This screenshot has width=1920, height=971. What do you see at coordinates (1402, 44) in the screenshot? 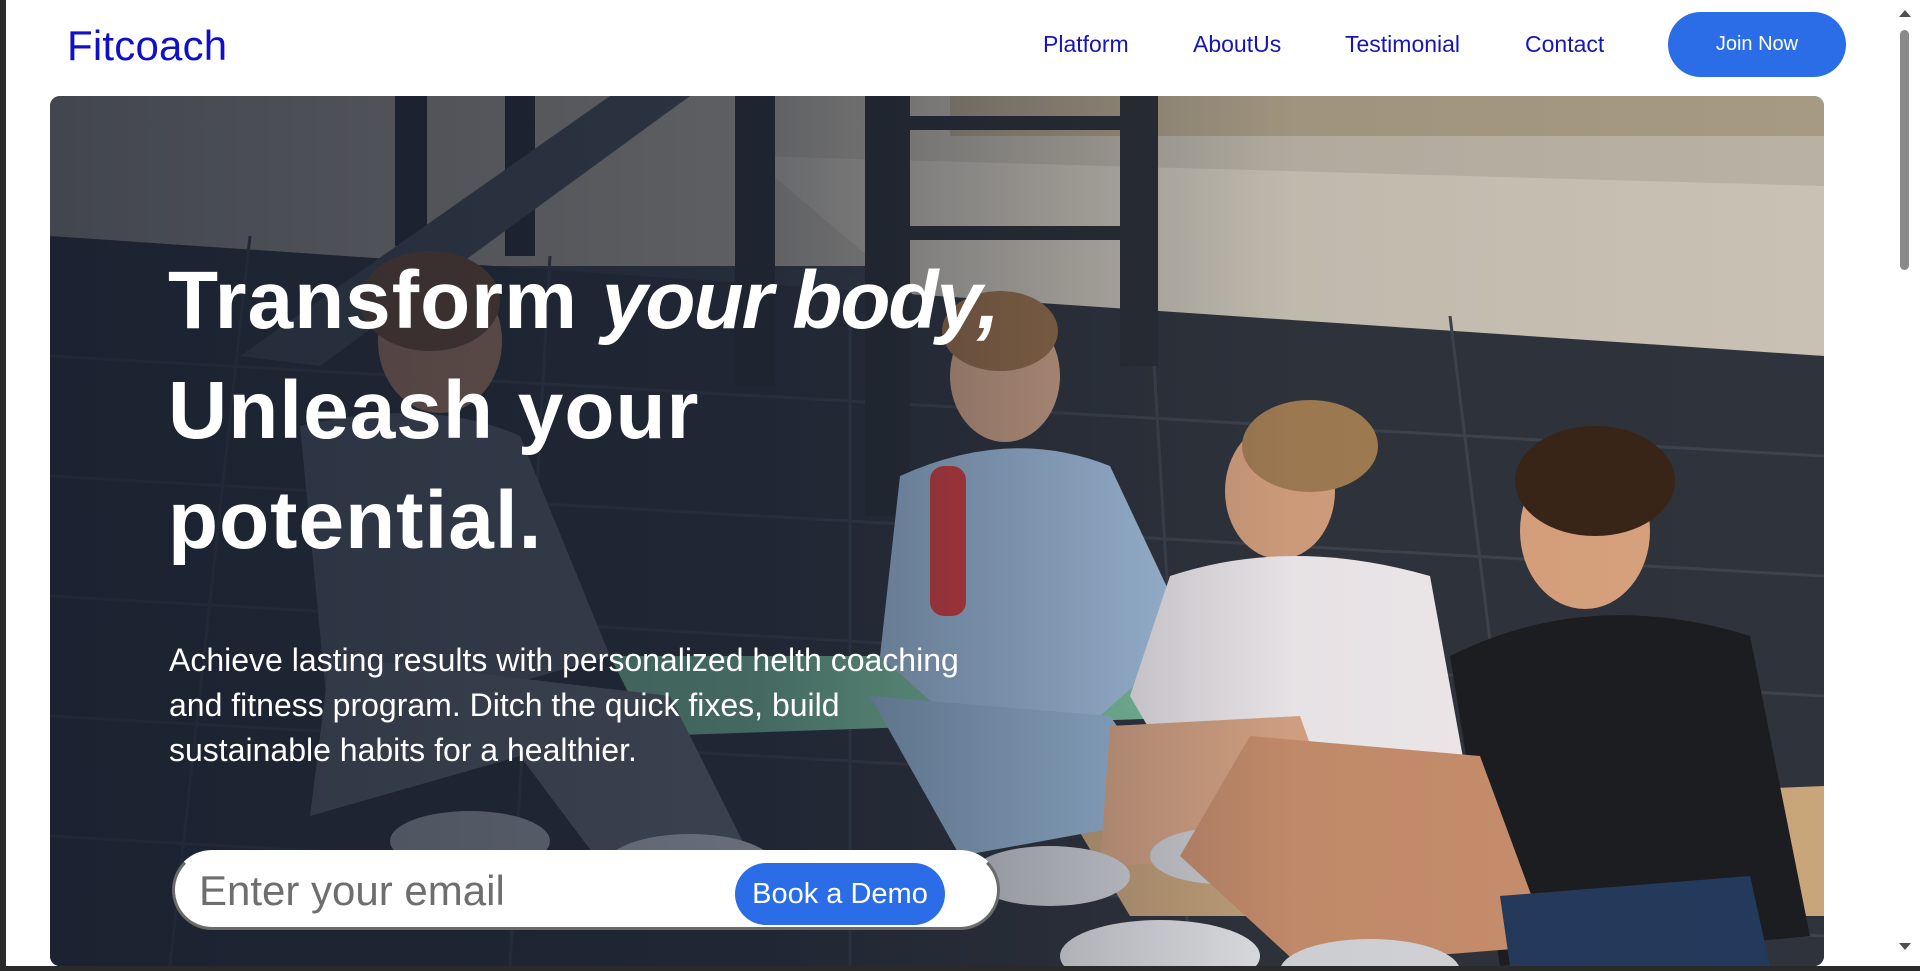
I see `nav-link-testimonial: Testimonial` at bounding box center [1402, 44].